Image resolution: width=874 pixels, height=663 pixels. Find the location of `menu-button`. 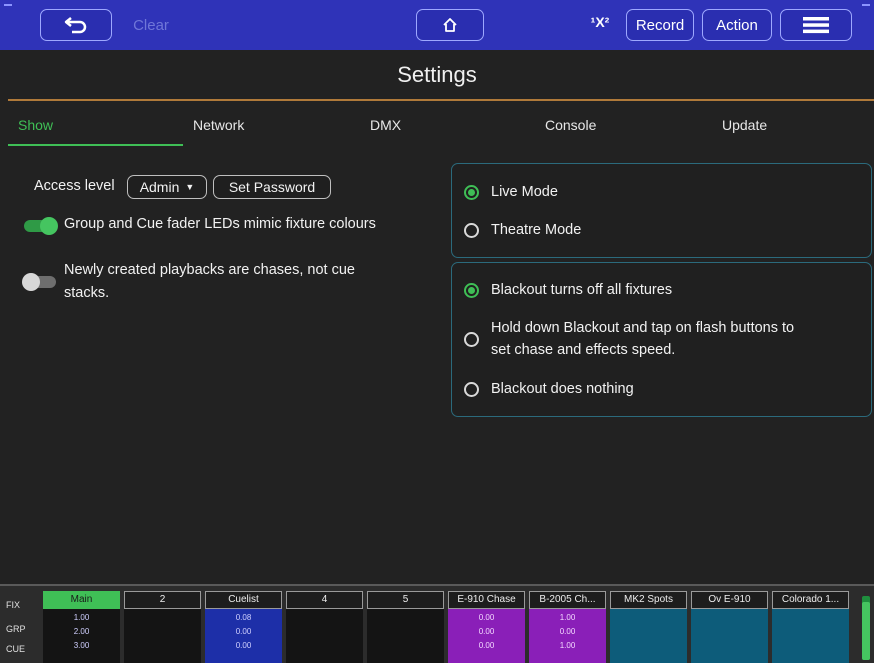

menu-button is located at coordinates (816, 25).